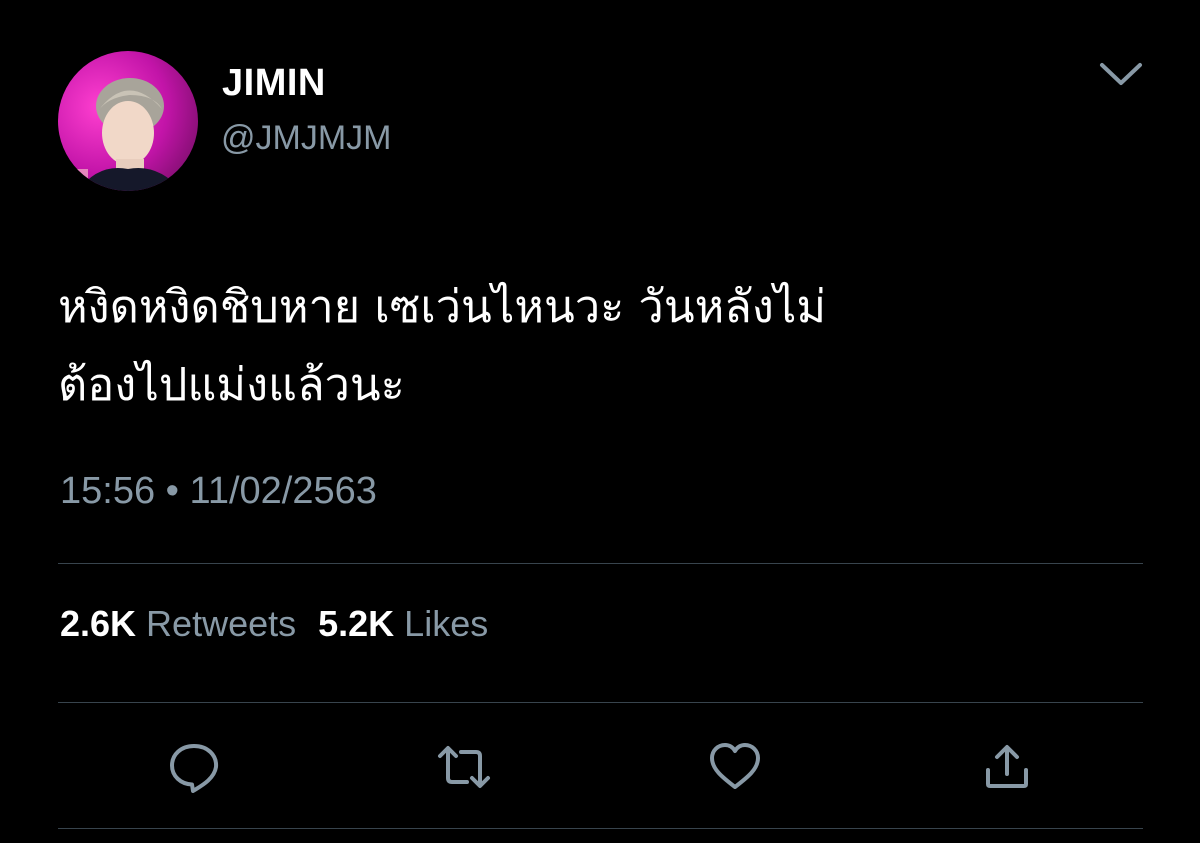 This screenshot has width=1200, height=843. I want to click on tweet-text-line-1: หงิดหงิดชิบหาย เซเว่นไหนวะ วันหลังไม่, so click(442, 306).